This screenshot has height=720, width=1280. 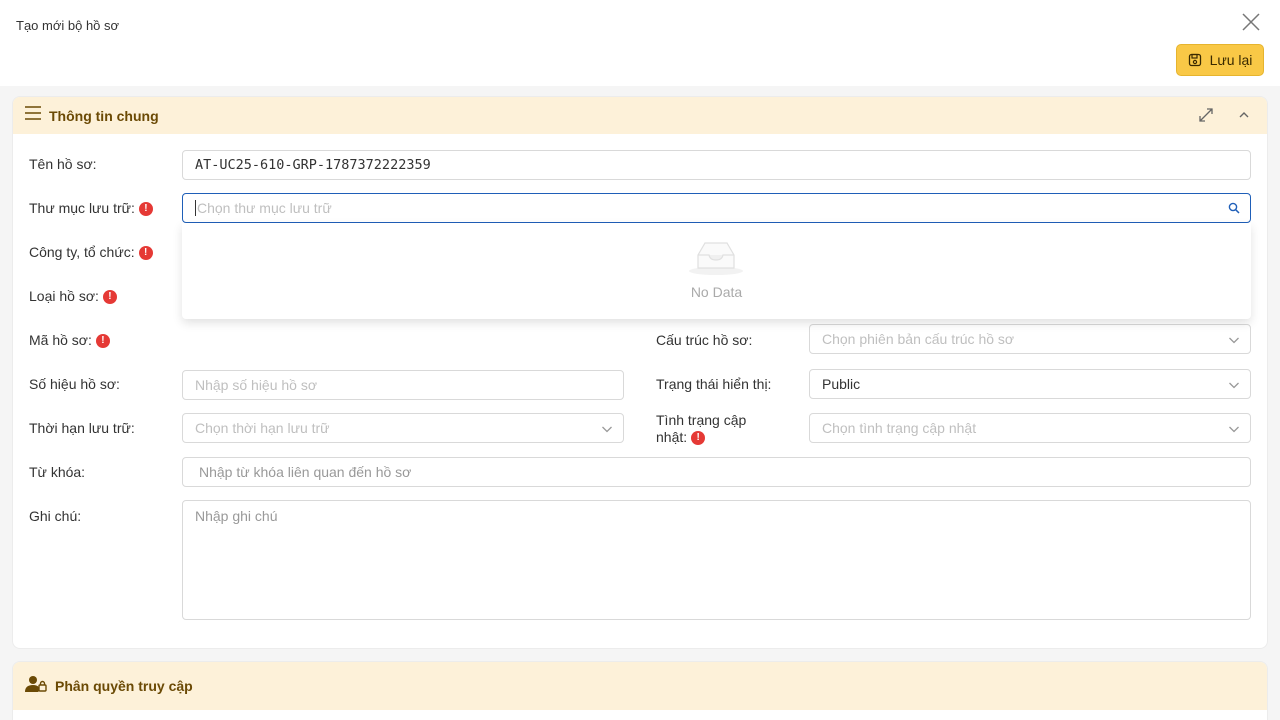 I want to click on close-icon, so click(x=1251, y=22).